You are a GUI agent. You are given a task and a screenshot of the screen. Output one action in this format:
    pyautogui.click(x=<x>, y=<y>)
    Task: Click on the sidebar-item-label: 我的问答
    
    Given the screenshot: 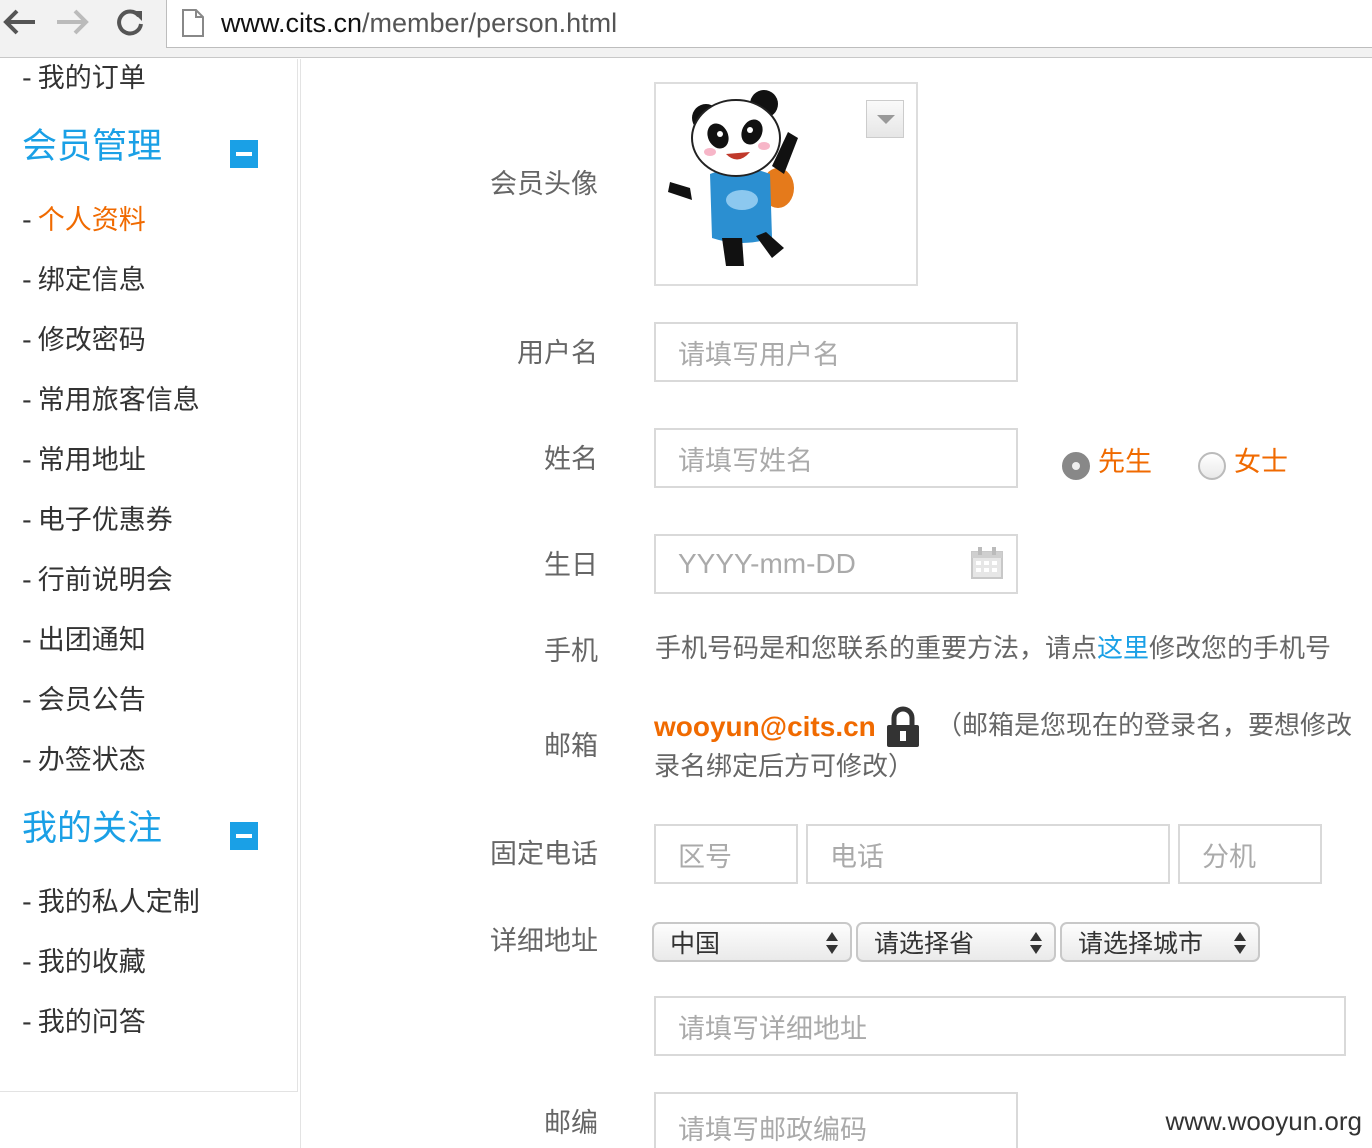 What is the action you would take?
    pyautogui.click(x=91, y=1022)
    